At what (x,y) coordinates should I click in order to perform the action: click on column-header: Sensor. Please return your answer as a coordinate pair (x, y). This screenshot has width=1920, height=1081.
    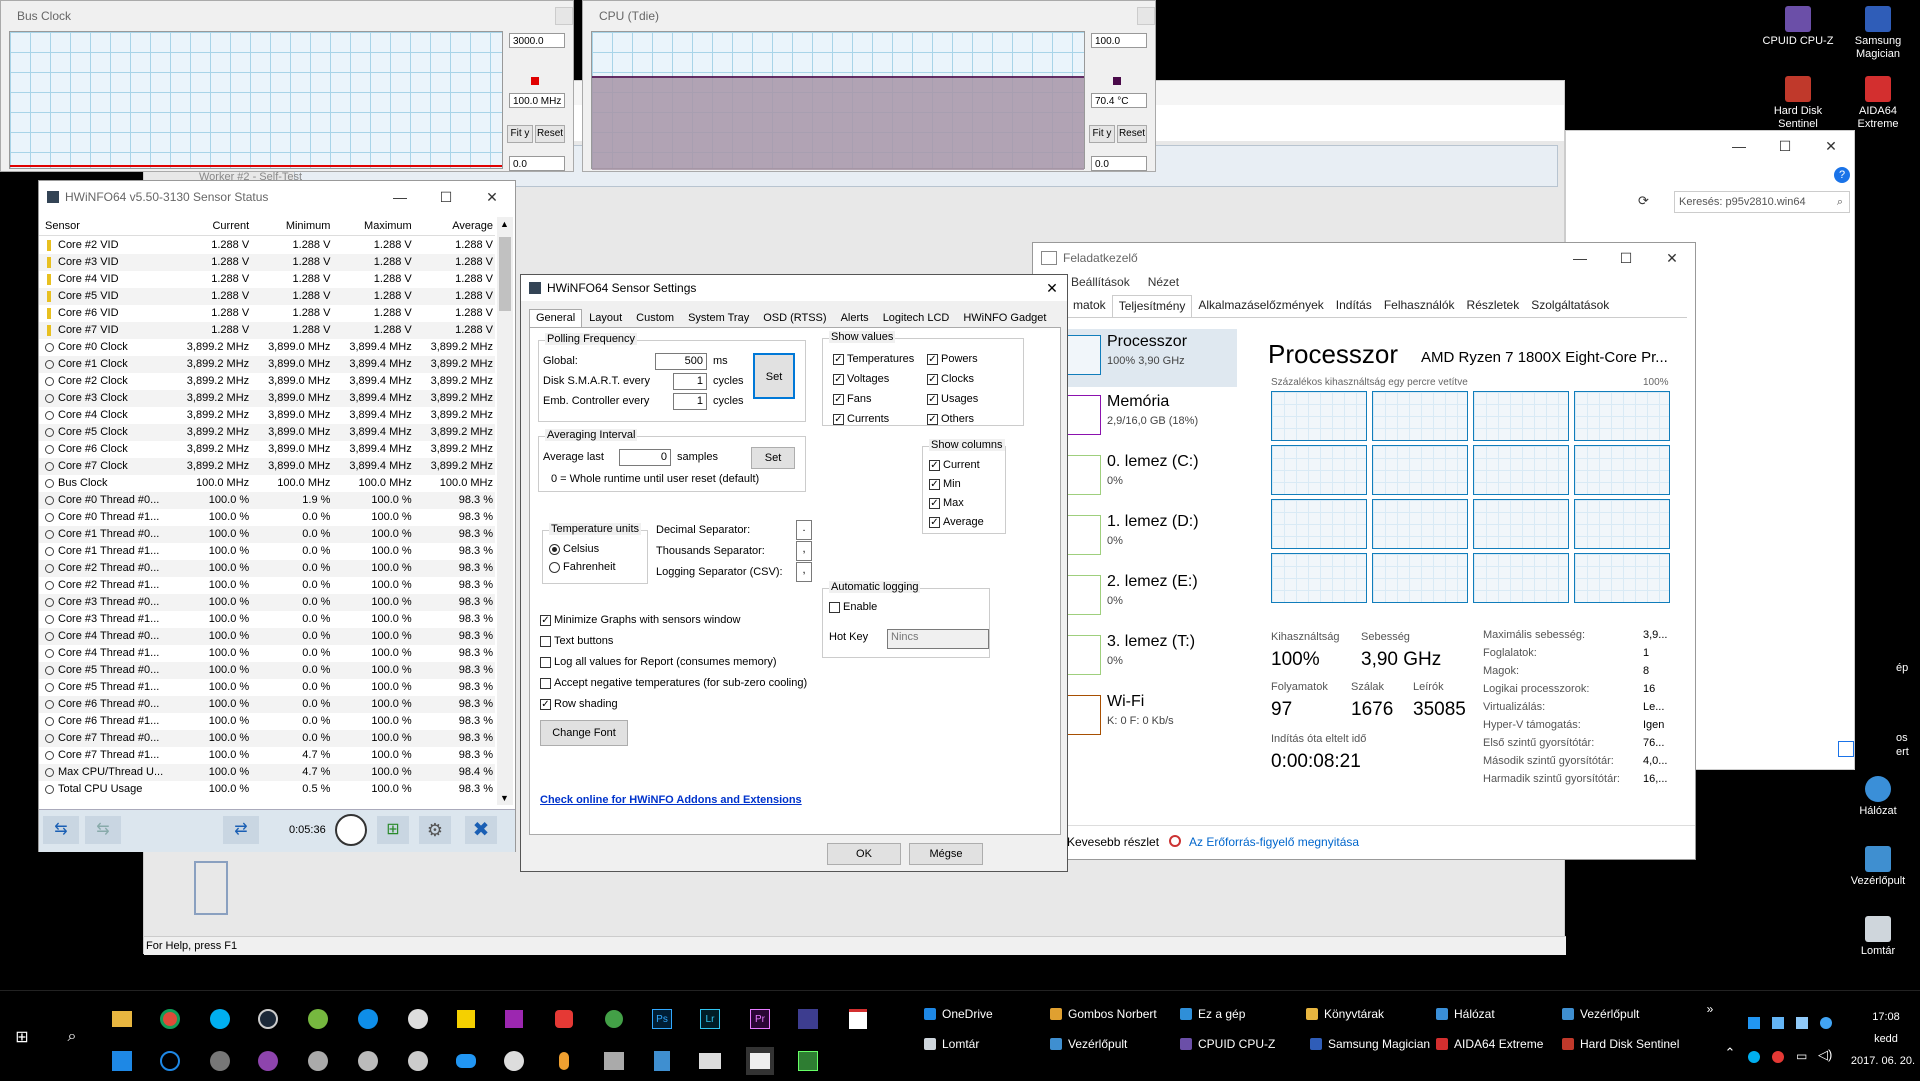
    Looking at the image, I should click on (104, 226).